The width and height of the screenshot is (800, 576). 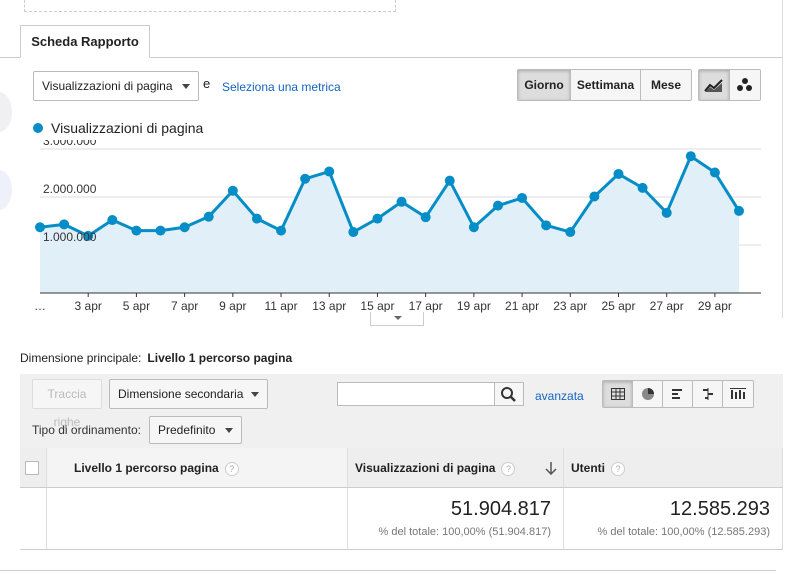 I want to click on column-header-label: Livello 1 percorso pagina, so click(x=146, y=468).